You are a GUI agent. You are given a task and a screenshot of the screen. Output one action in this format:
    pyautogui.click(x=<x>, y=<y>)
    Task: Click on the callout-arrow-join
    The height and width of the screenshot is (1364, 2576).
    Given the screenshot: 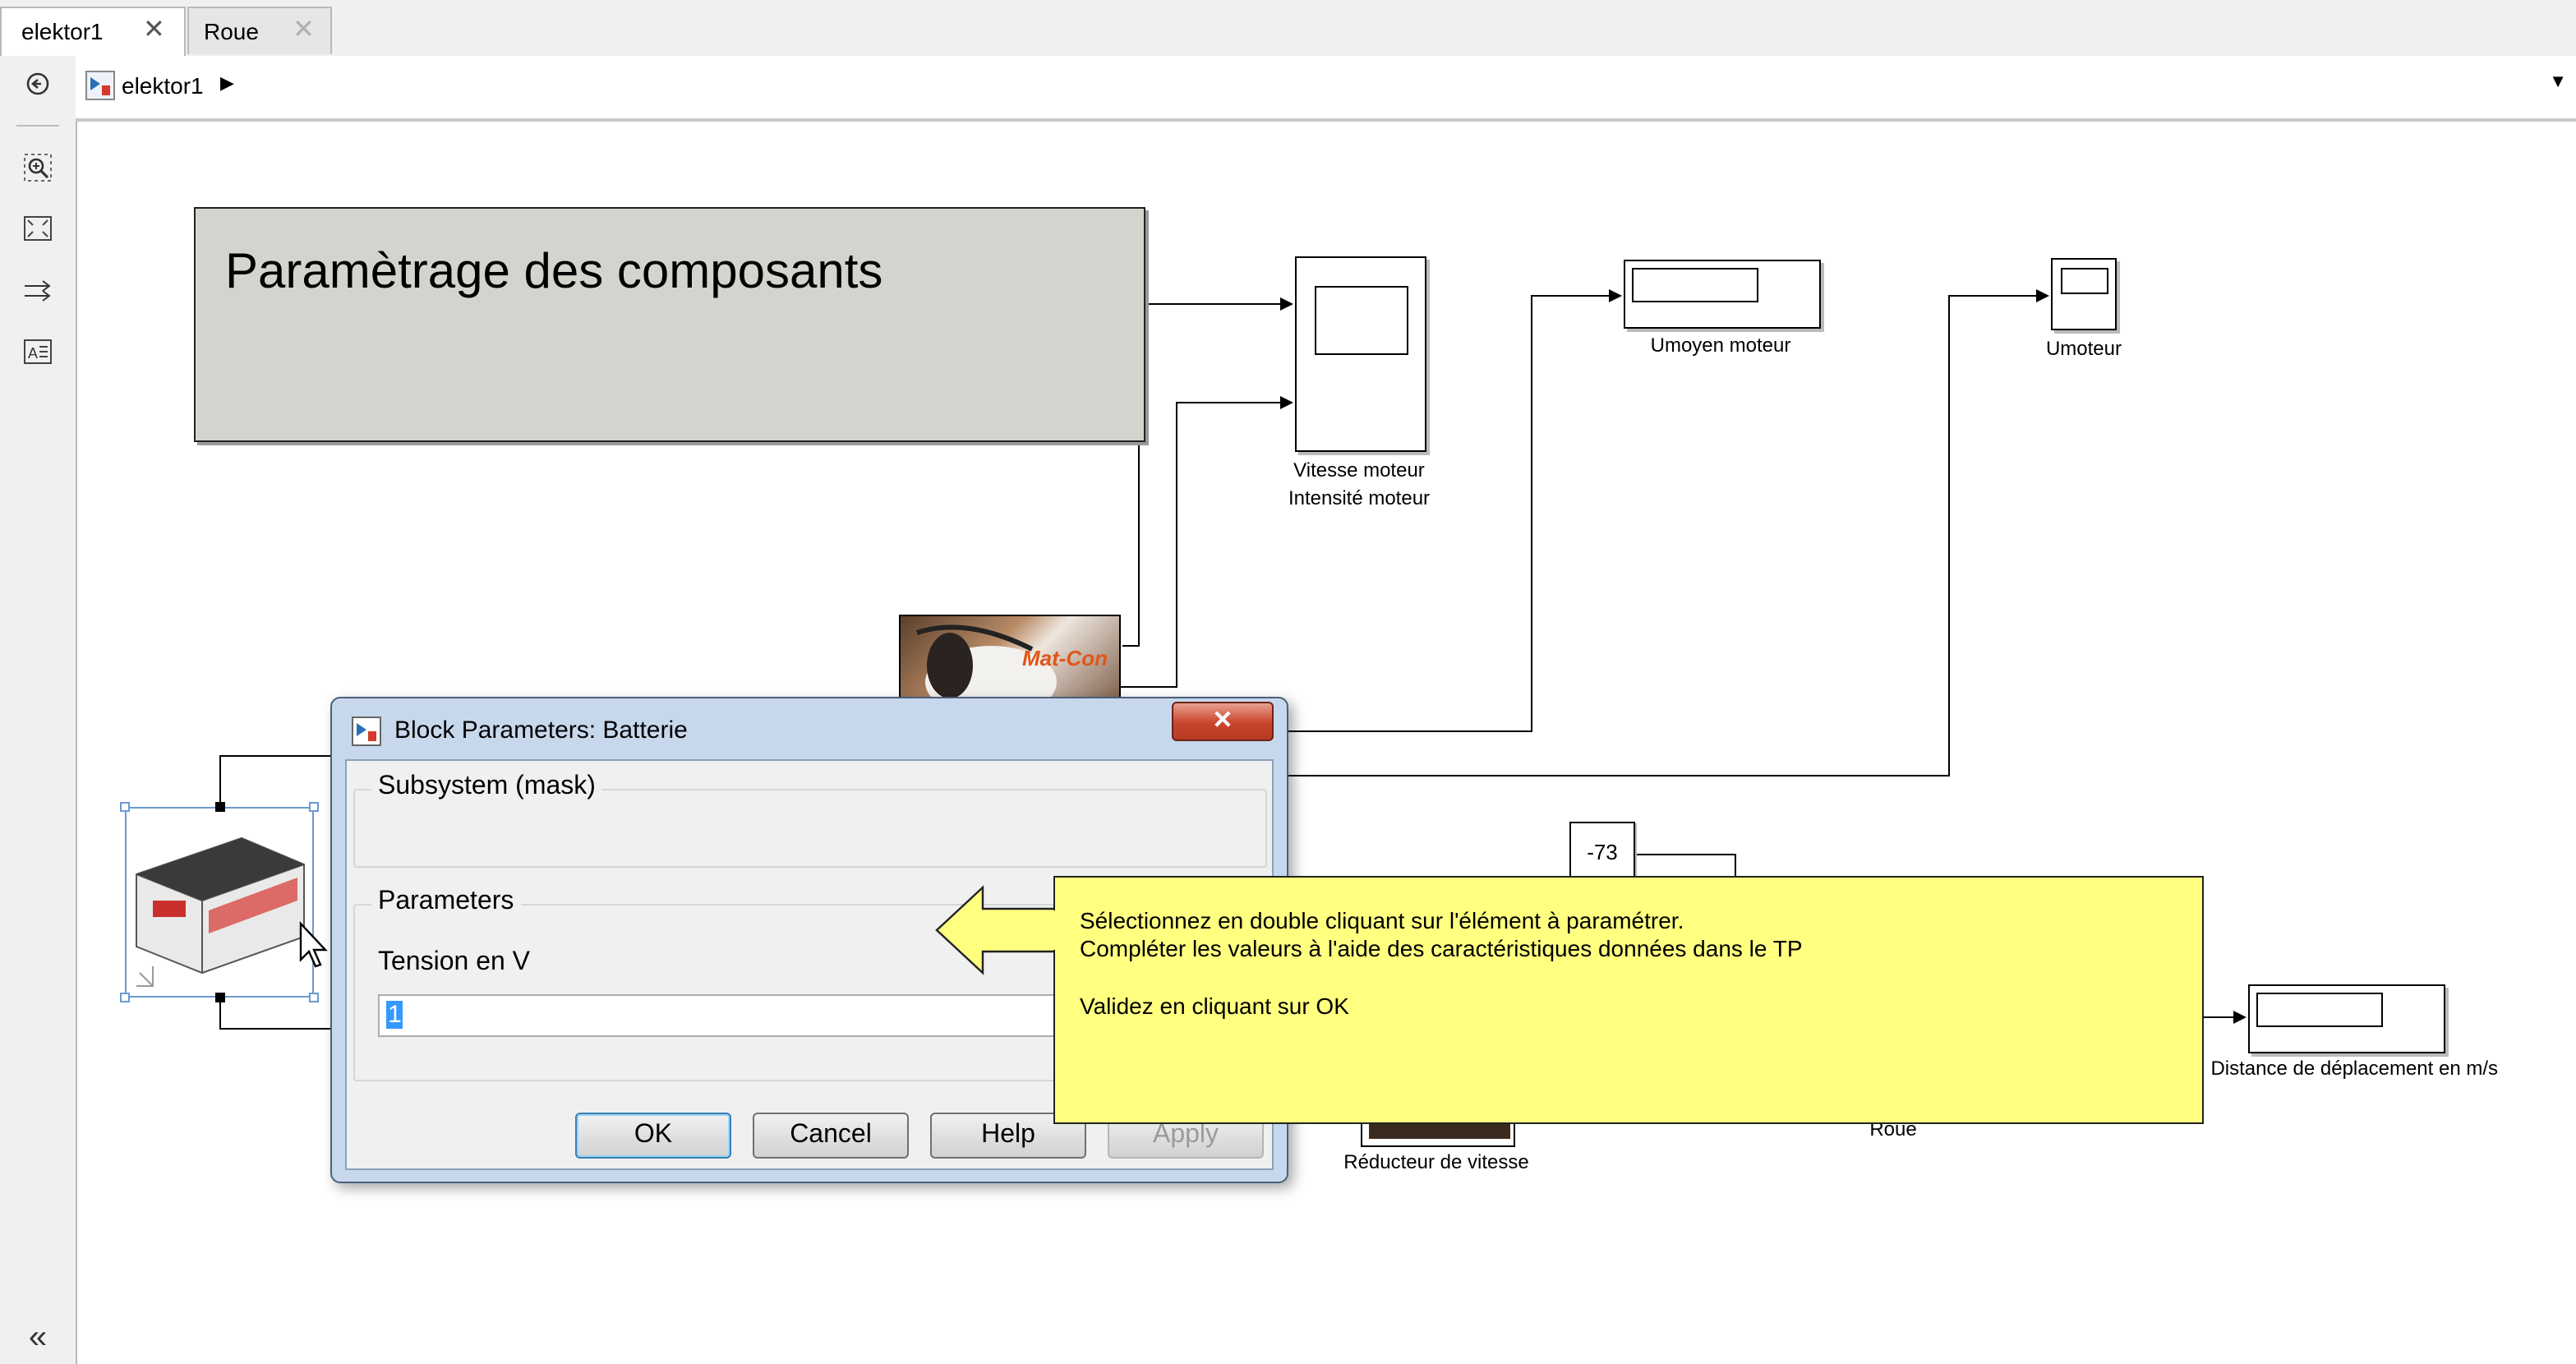 What is the action you would take?
    pyautogui.click(x=1051, y=930)
    